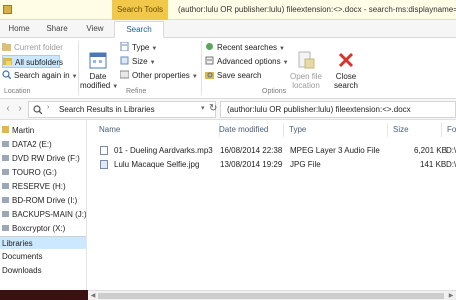 This screenshot has height=300, width=456. What do you see at coordinates (136, 91) in the screenshot?
I see `refine-group-label: Refine` at bounding box center [136, 91].